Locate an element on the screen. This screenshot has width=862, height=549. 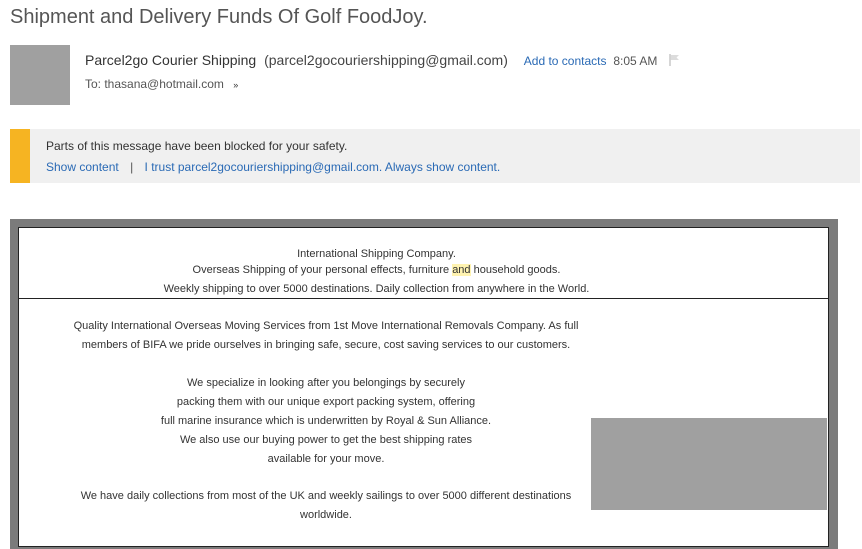
show-content-link: Show content is located at coordinates (82, 167).